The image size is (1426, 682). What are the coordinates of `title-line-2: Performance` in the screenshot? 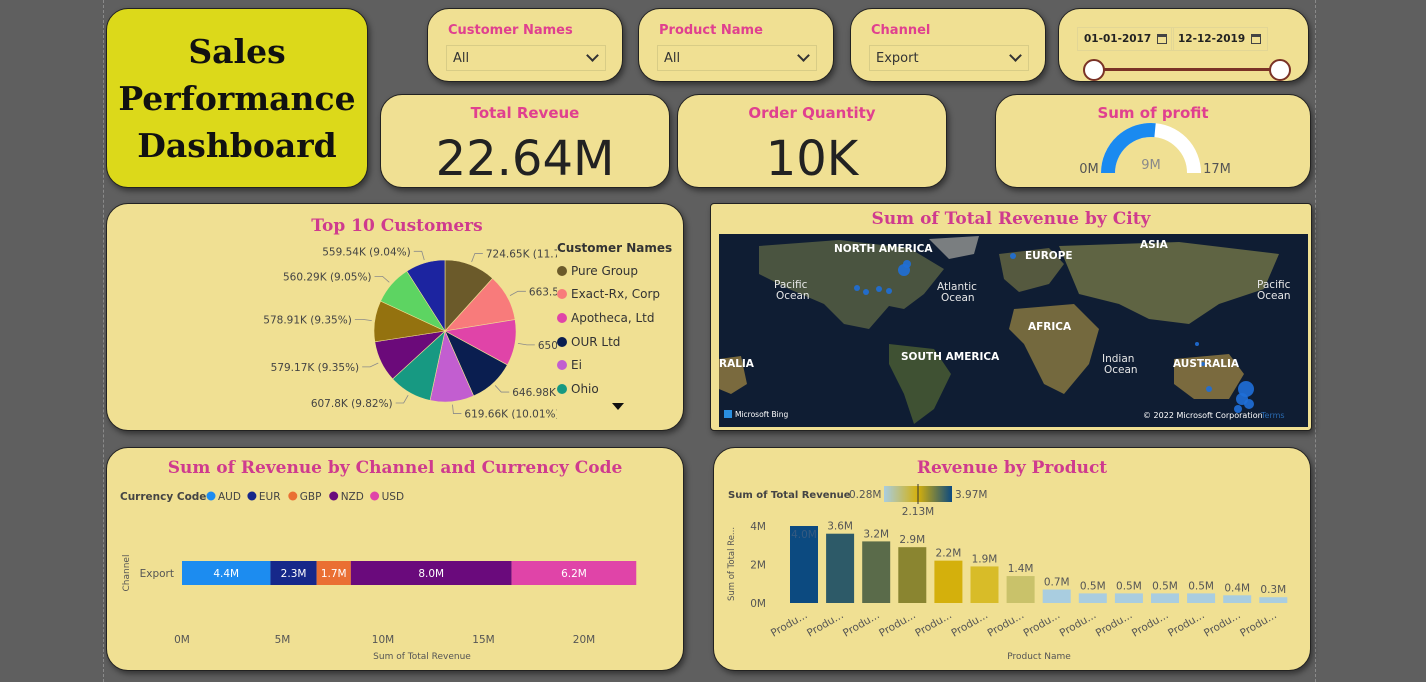 It's located at (237, 98).